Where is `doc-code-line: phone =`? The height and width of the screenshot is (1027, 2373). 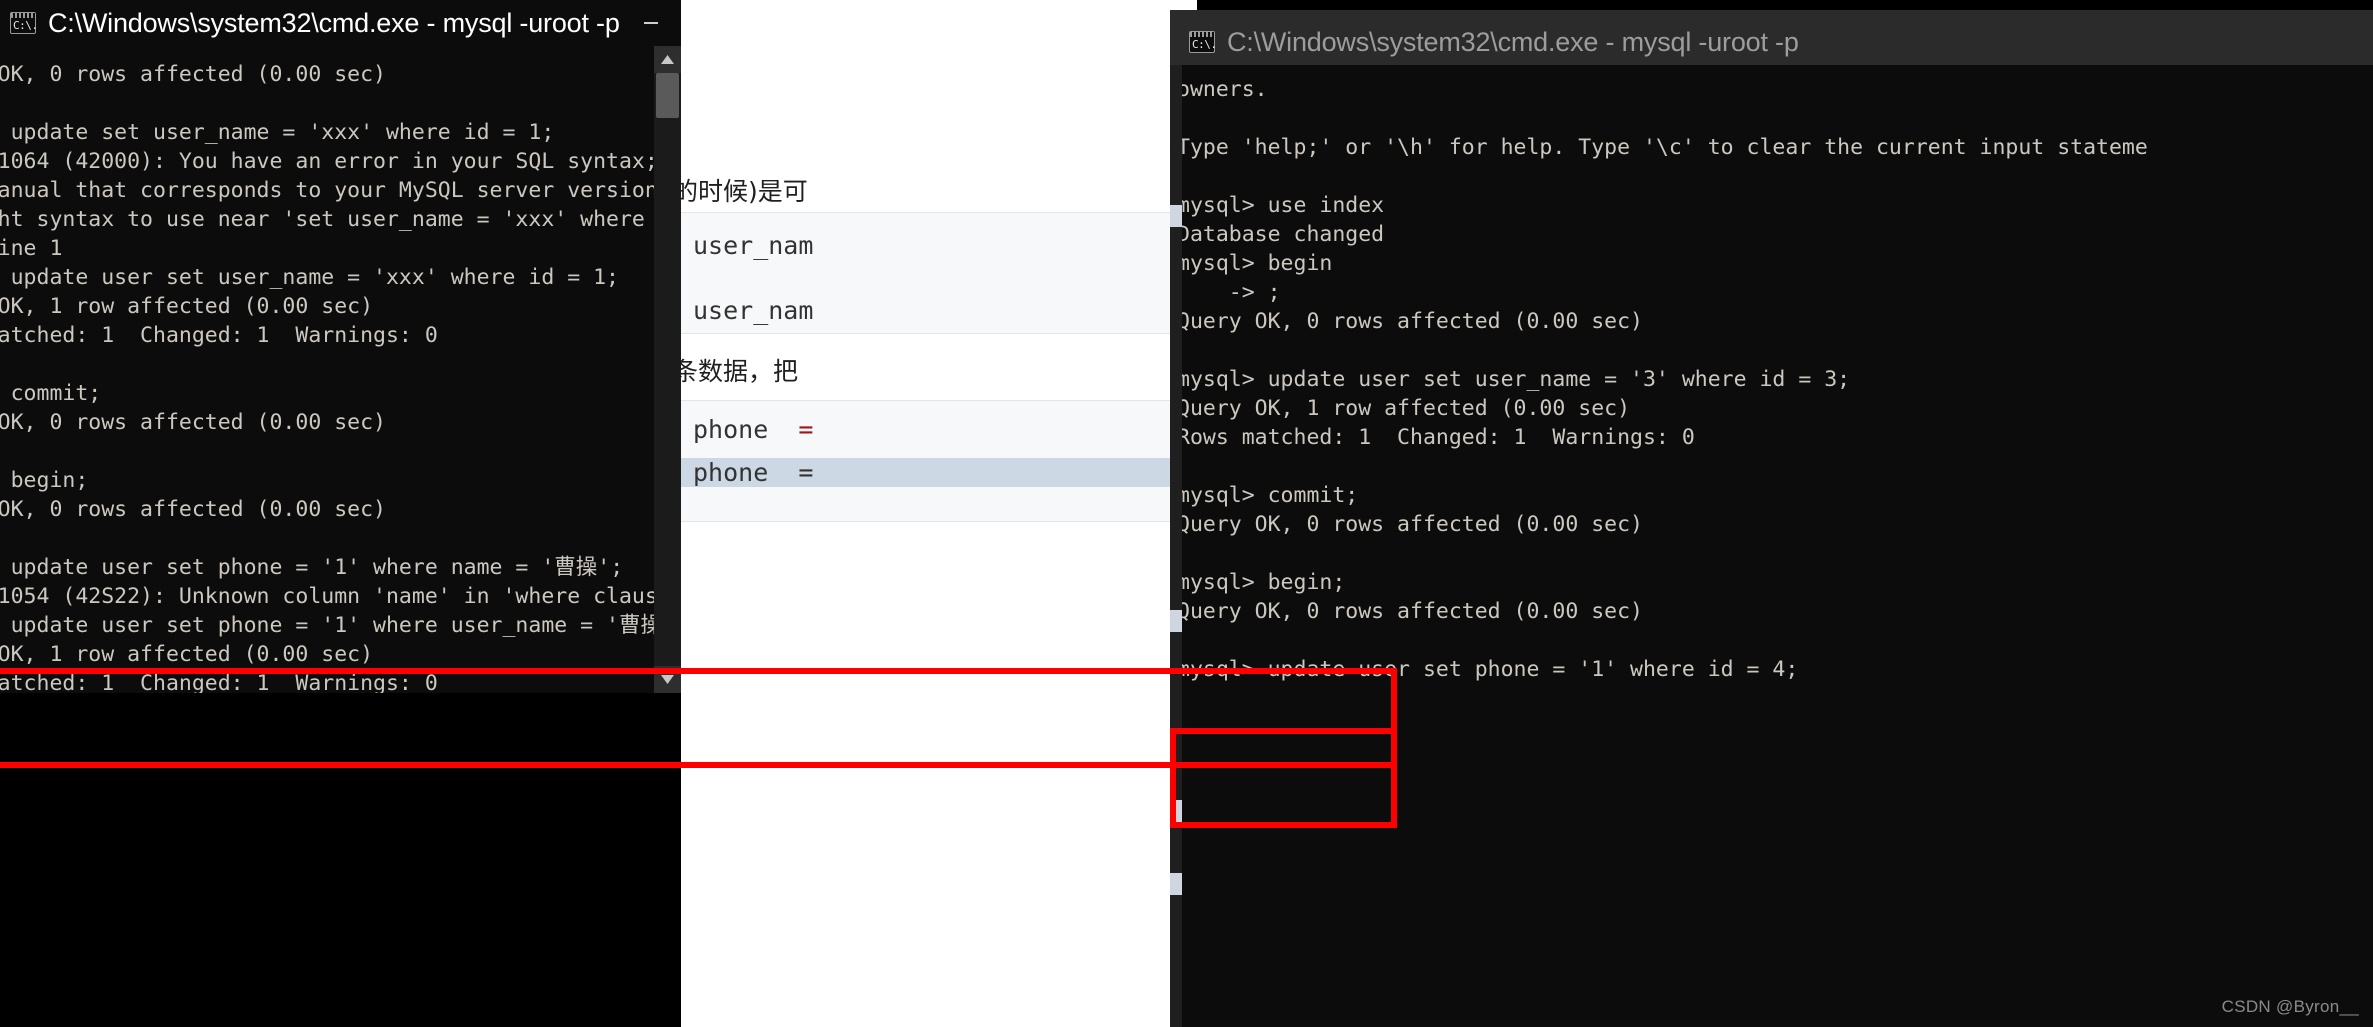
doc-code-line: phone = is located at coordinates (939, 429).